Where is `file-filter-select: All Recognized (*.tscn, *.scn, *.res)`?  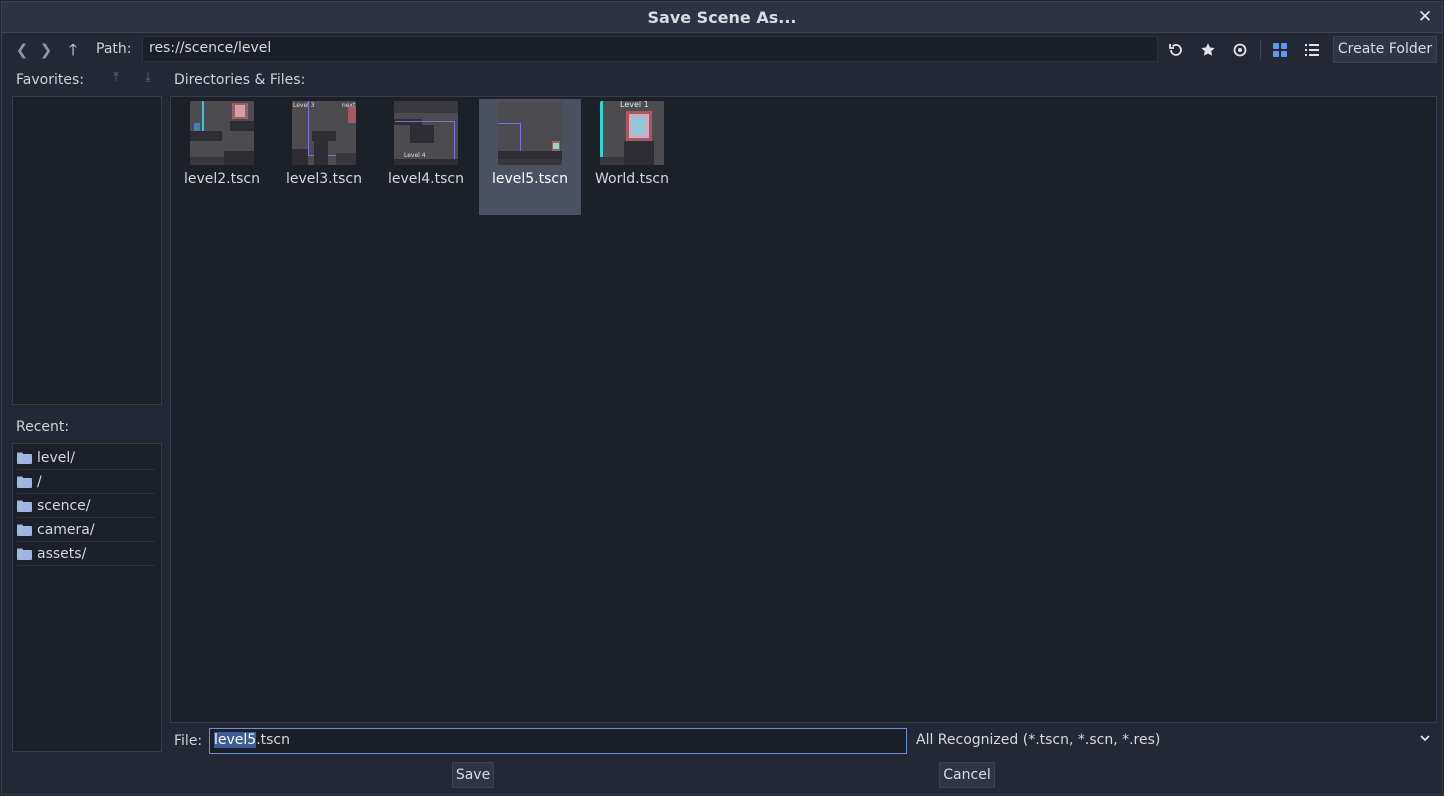
file-filter-select: All Recognized (*.tscn, *.scn, *.res) is located at coordinates (1173, 741).